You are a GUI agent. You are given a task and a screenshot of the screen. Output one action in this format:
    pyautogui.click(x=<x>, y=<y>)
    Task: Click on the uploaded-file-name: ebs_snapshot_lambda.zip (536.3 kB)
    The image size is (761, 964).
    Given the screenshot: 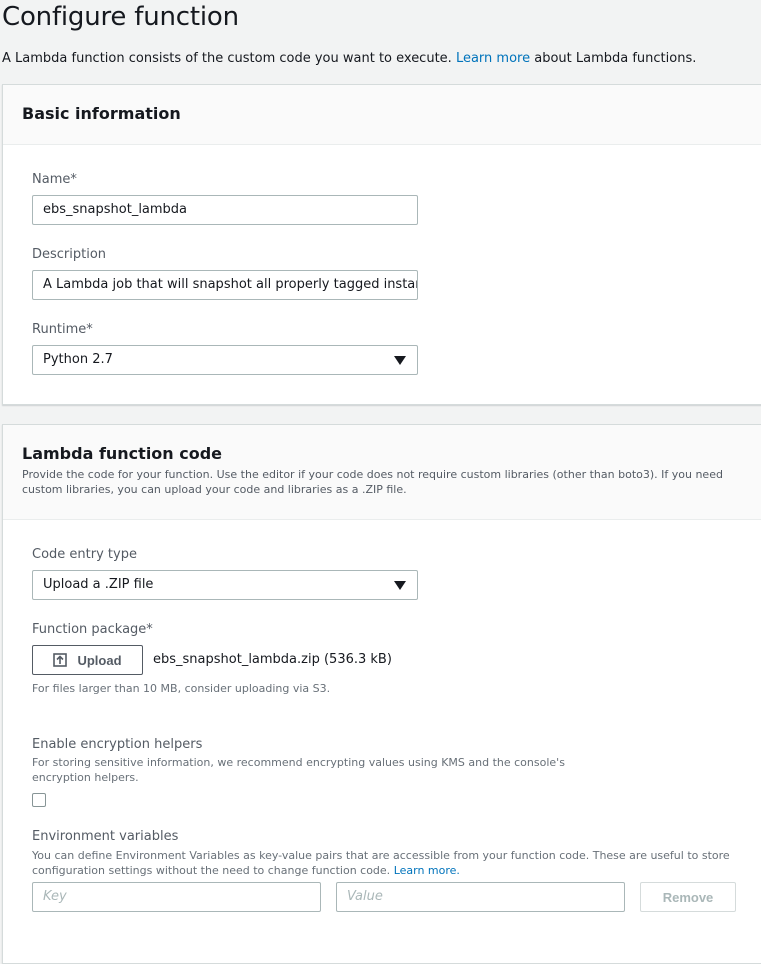 What is the action you would take?
    pyautogui.click(x=272, y=659)
    